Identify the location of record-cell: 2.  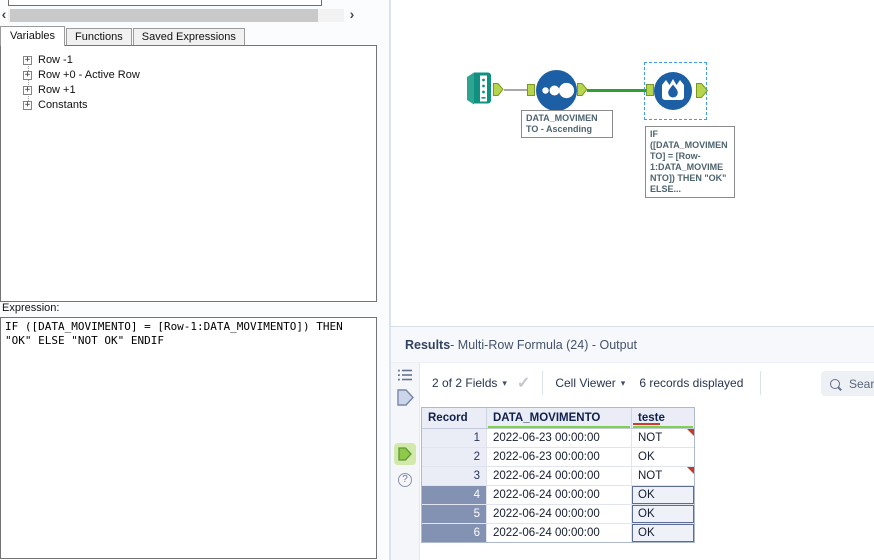
(454, 457).